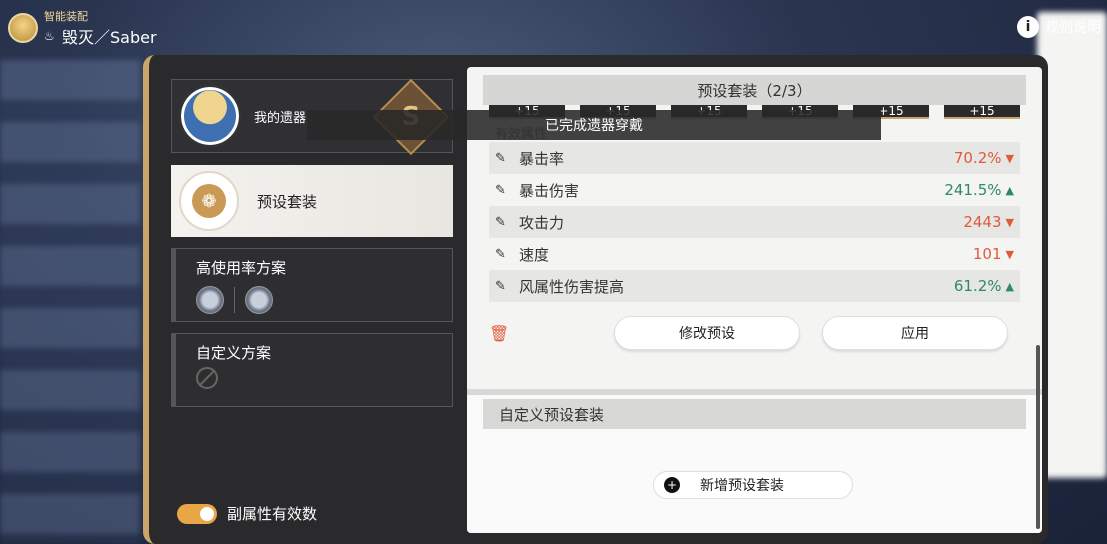  I want to click on preset-header: 预设套装（2/3）, so click(754, 90).